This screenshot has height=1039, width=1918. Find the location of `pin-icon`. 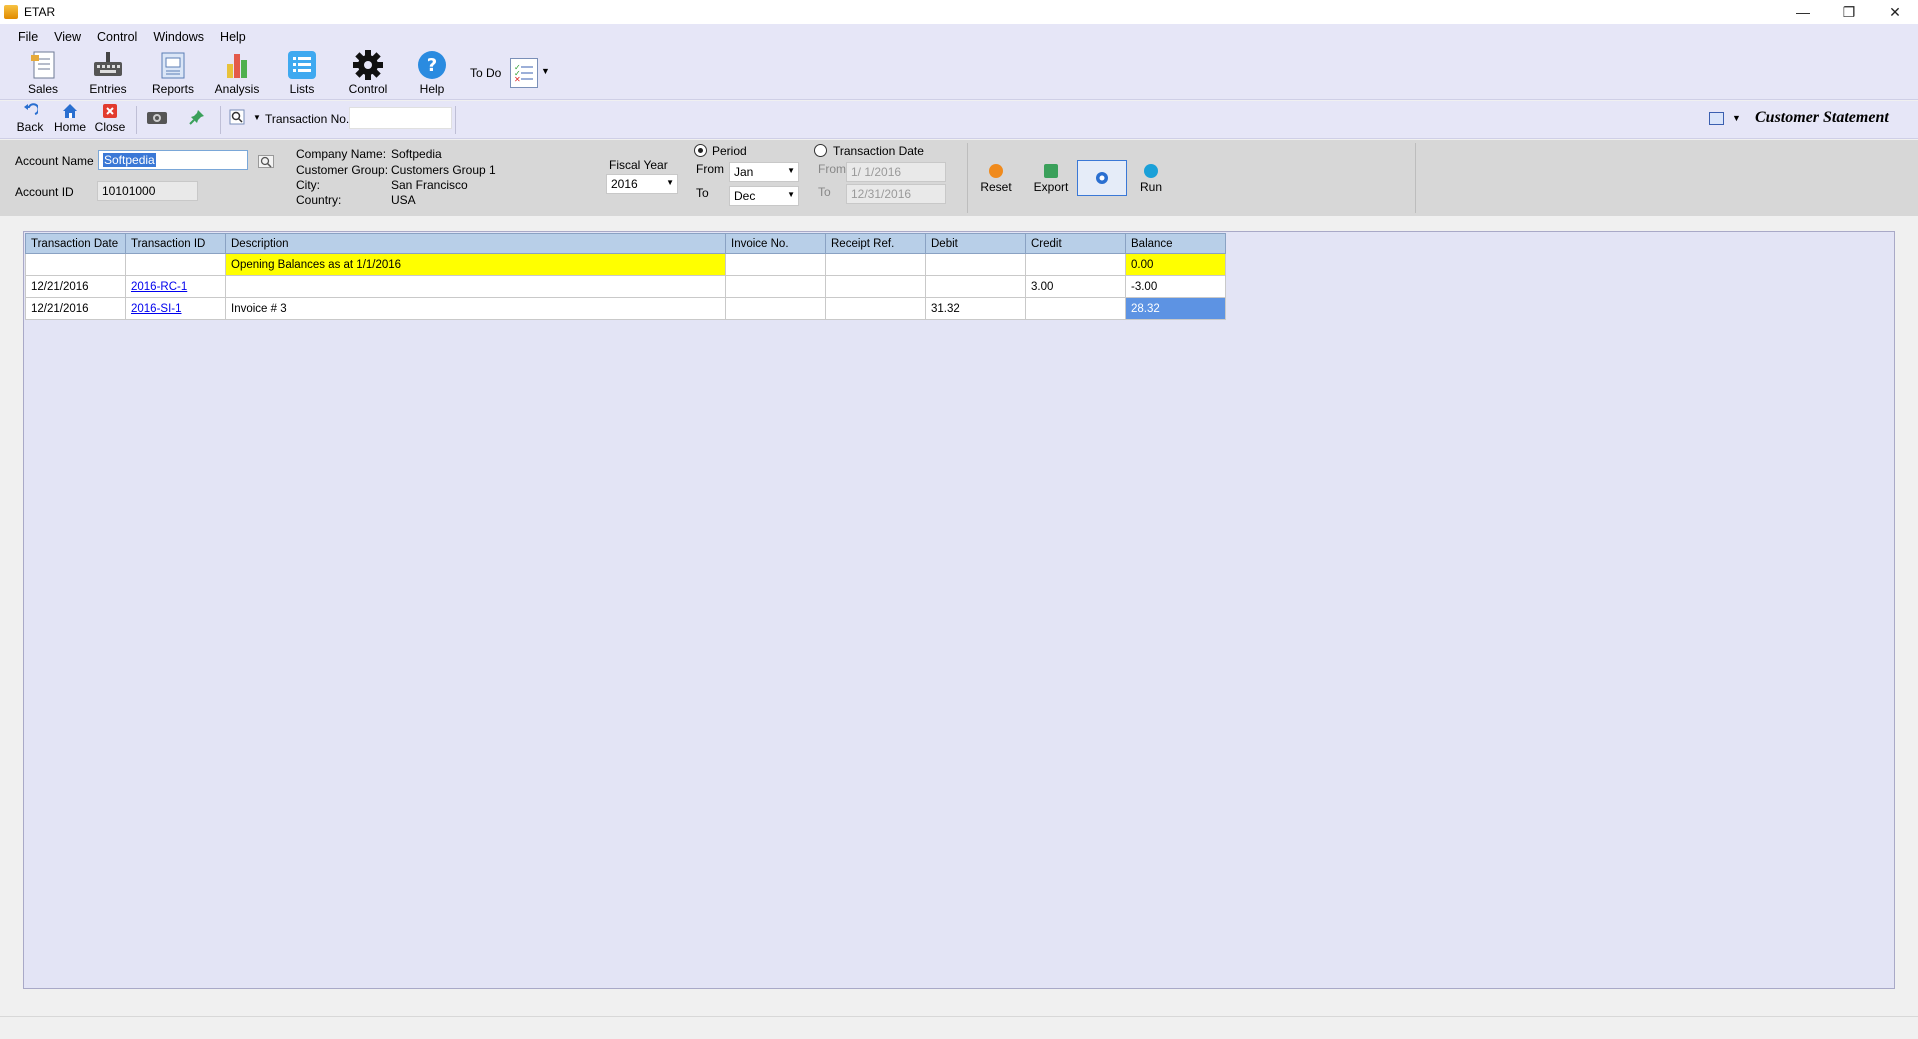

pin-icon is located at coordinates (197, 117).